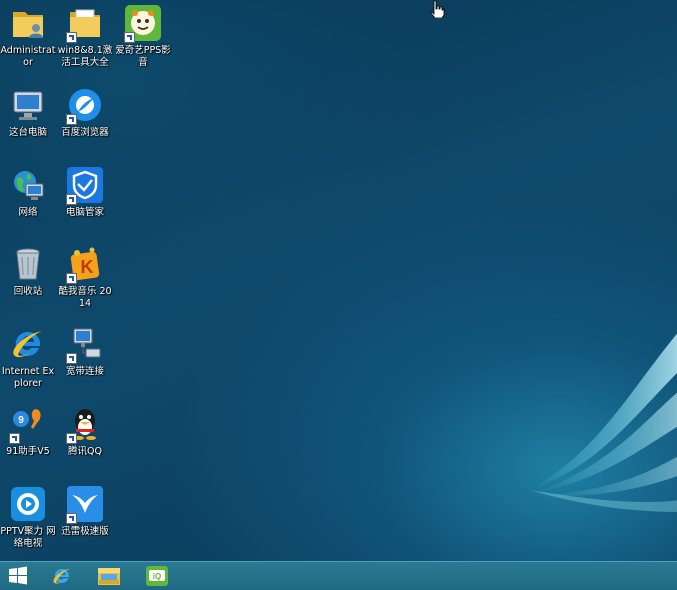 Image resolution: width=677 pixels, height=590 pixels. I want to click on desktop-icon-network: 网络, so click(28, 192).